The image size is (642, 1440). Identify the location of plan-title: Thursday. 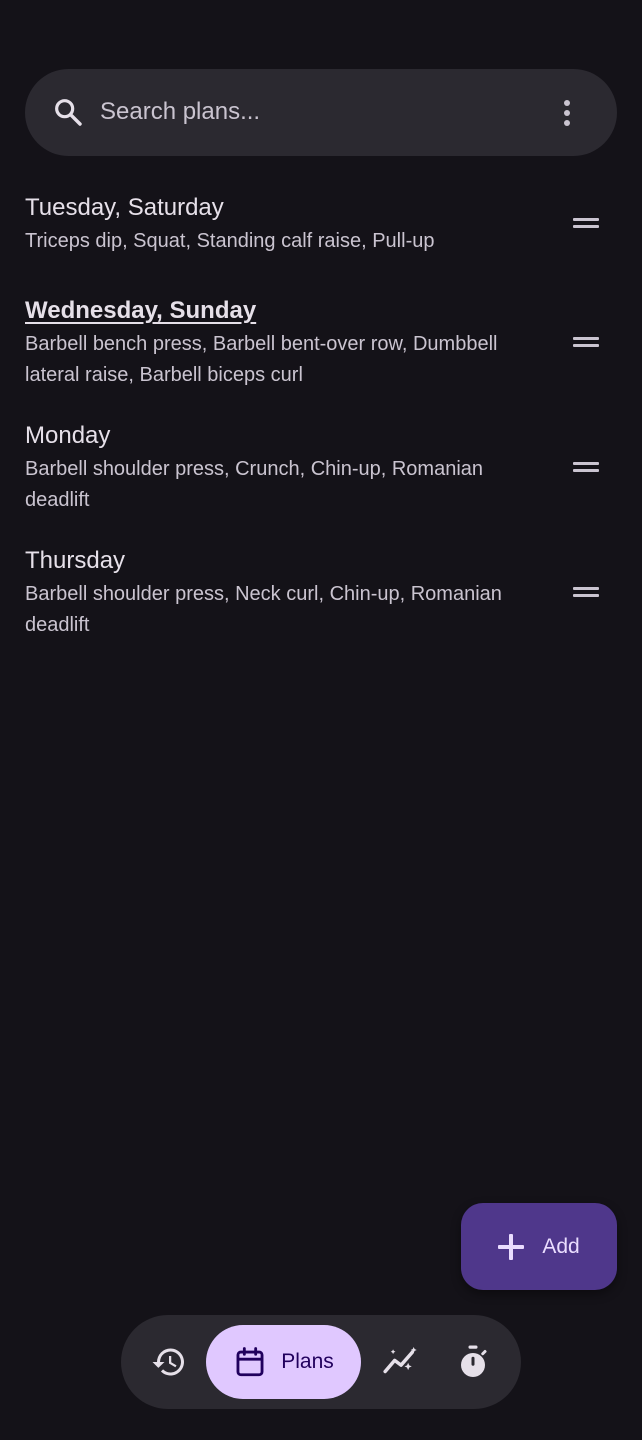
(75, 560).